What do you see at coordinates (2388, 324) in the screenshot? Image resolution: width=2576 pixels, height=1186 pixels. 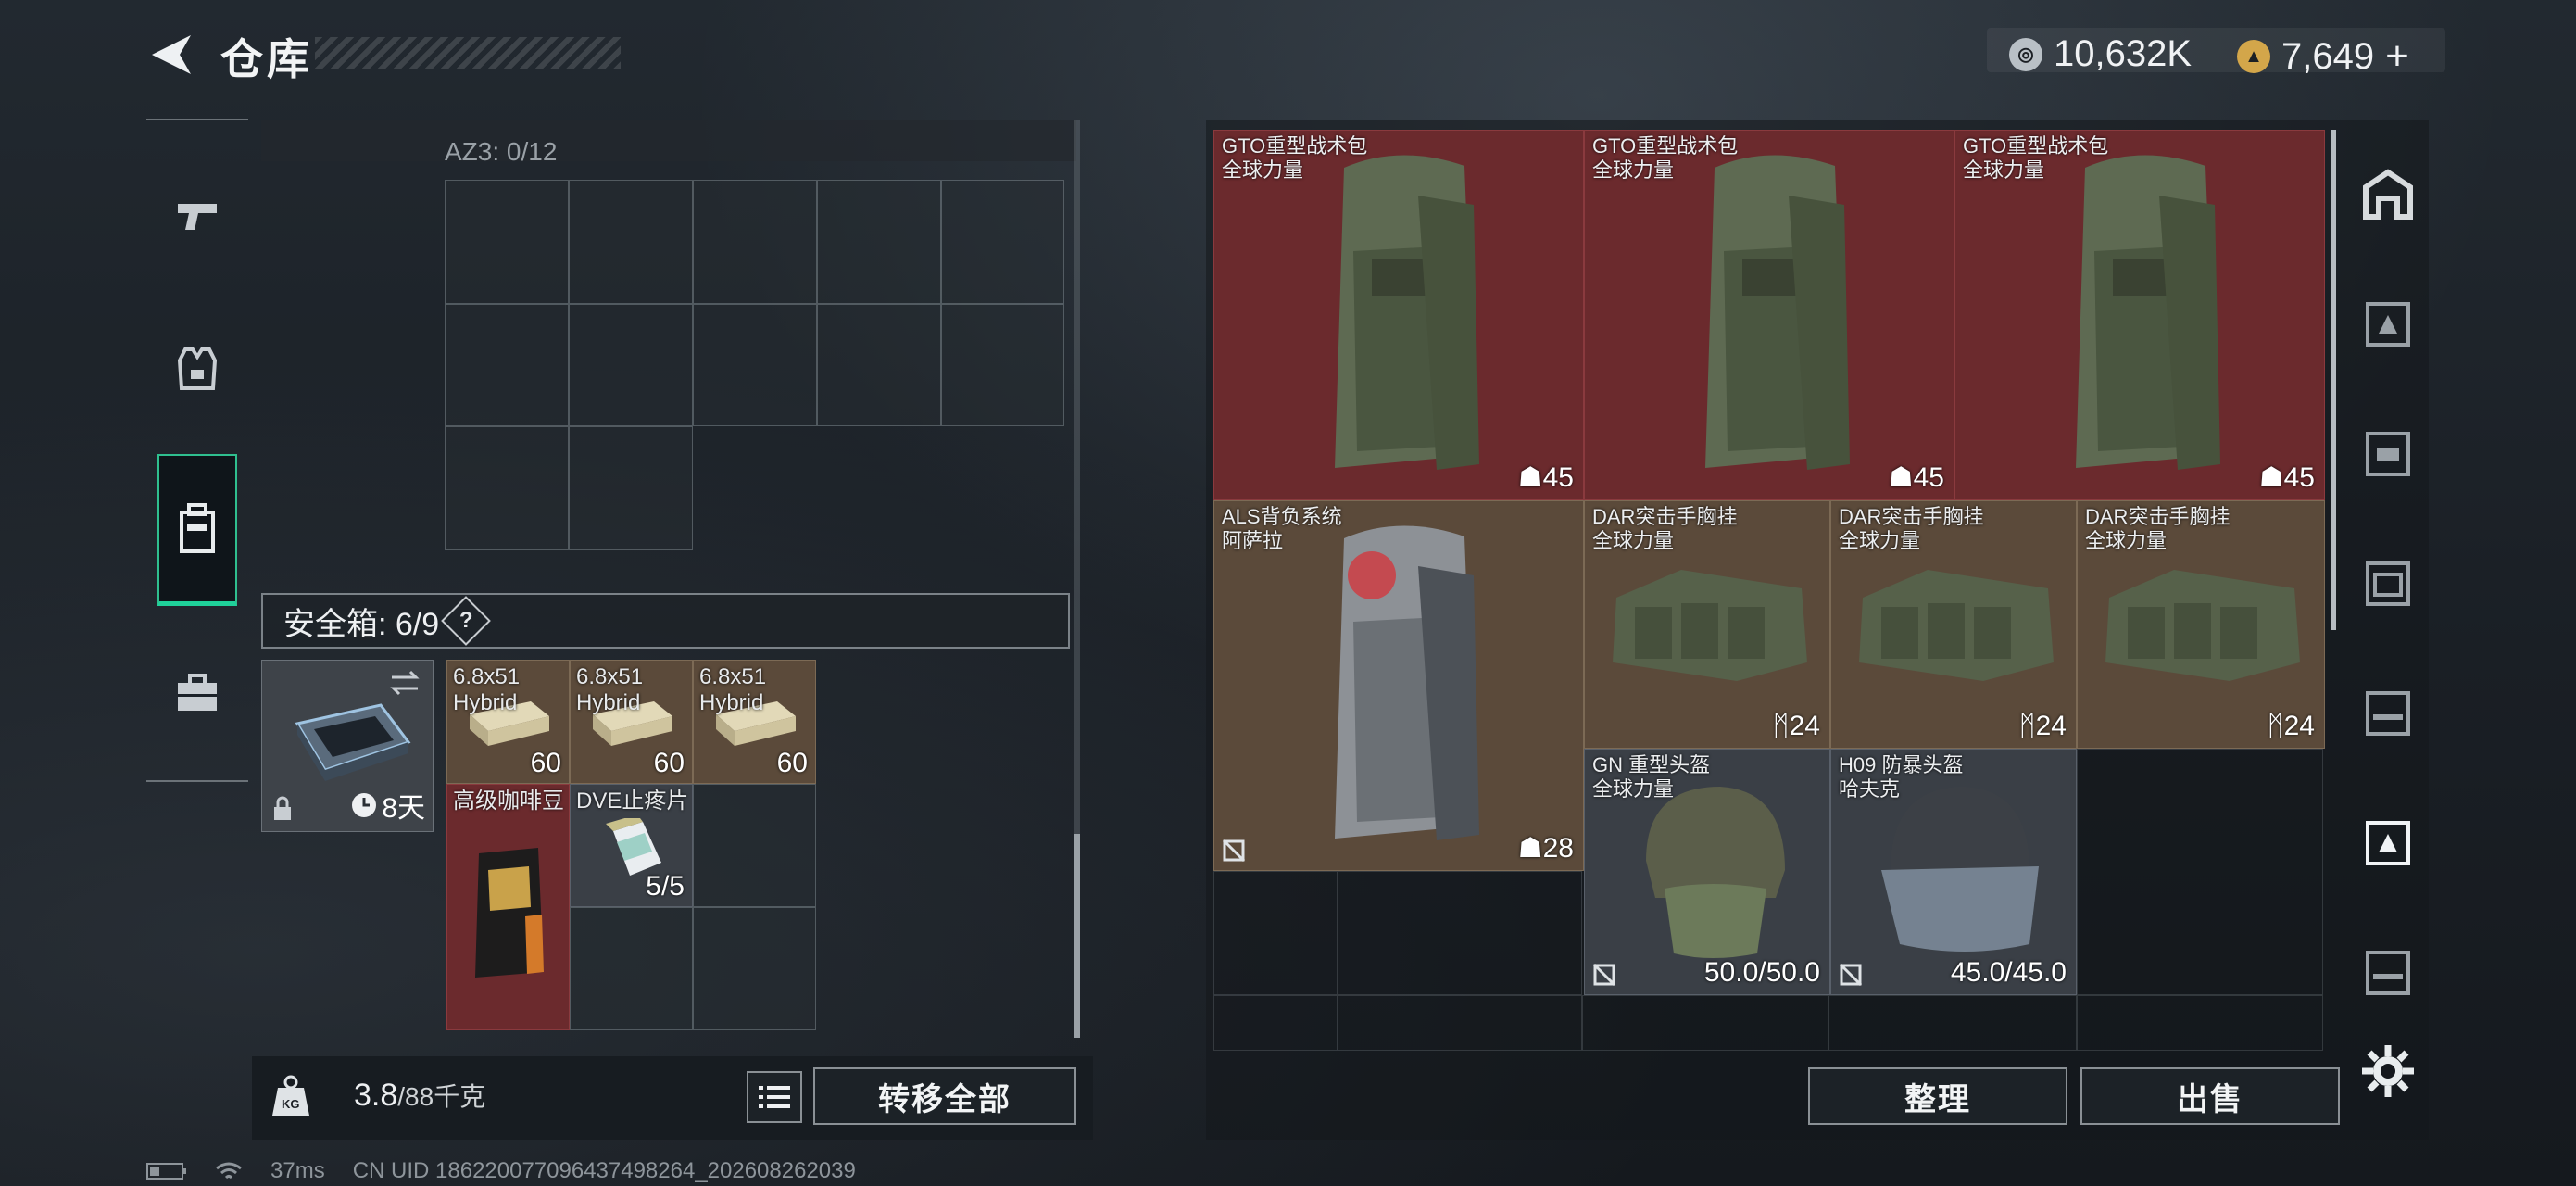 I see `stash-page-1-icon` at bounding box center [2388, 324].